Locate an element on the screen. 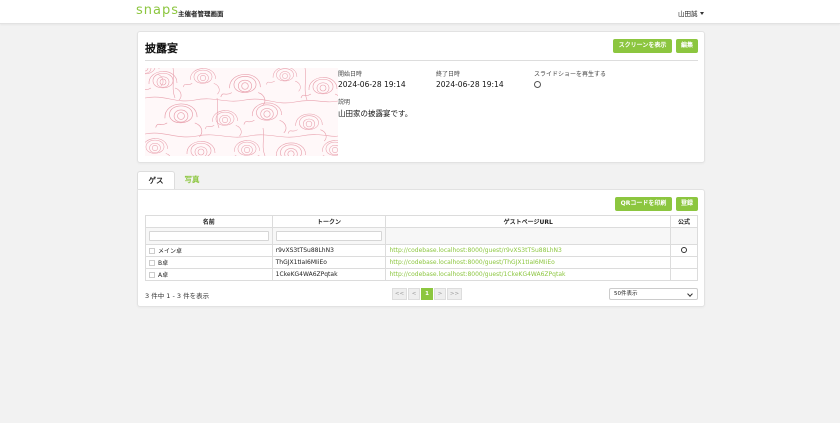 Image resolution: width=840 pixels, height=423 pixels. show-screen-button: スクリーンを表示 is located at coordinates (642, 46).